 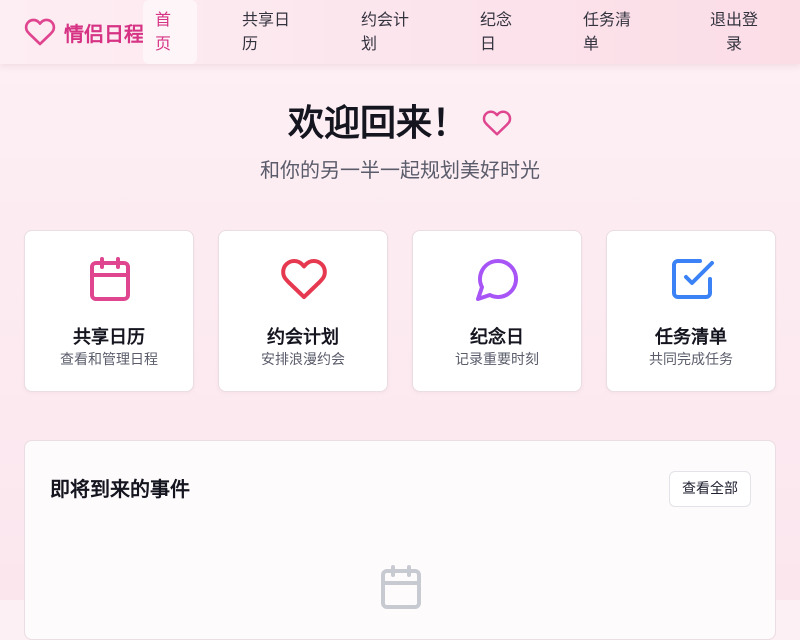 I want to click on nav-item-shared-calendar: 共享日 历, so click(x=266, y=32).